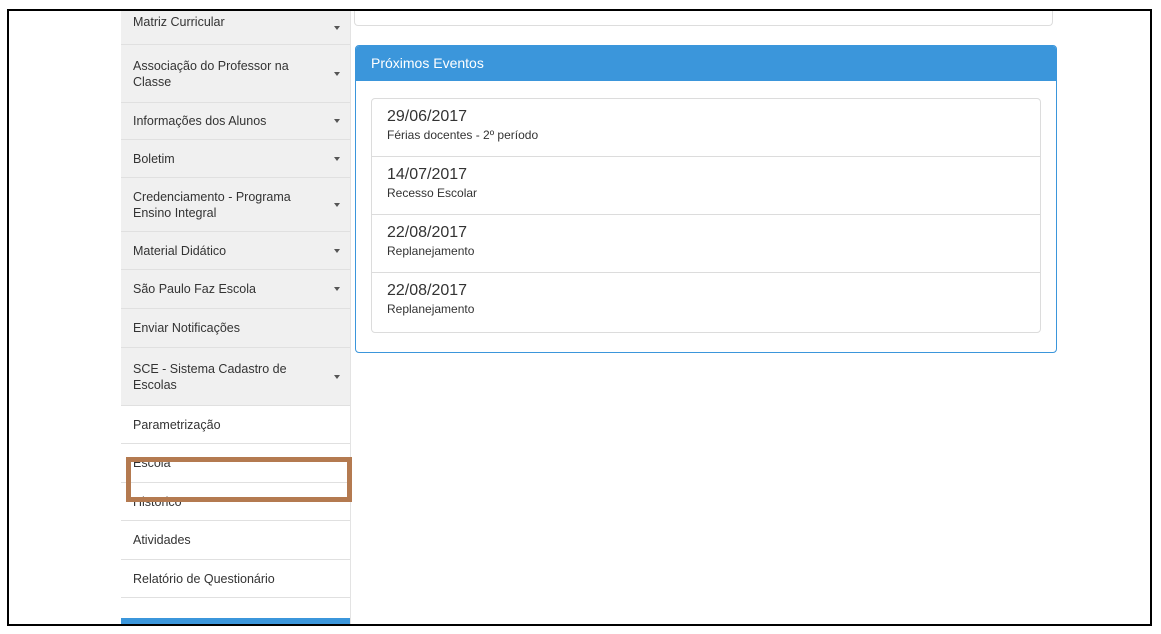 Image resolution: width=1161 pixels, height=634 pixels. I want to click on event-description: Recesso Escolar, so click(432, 193).